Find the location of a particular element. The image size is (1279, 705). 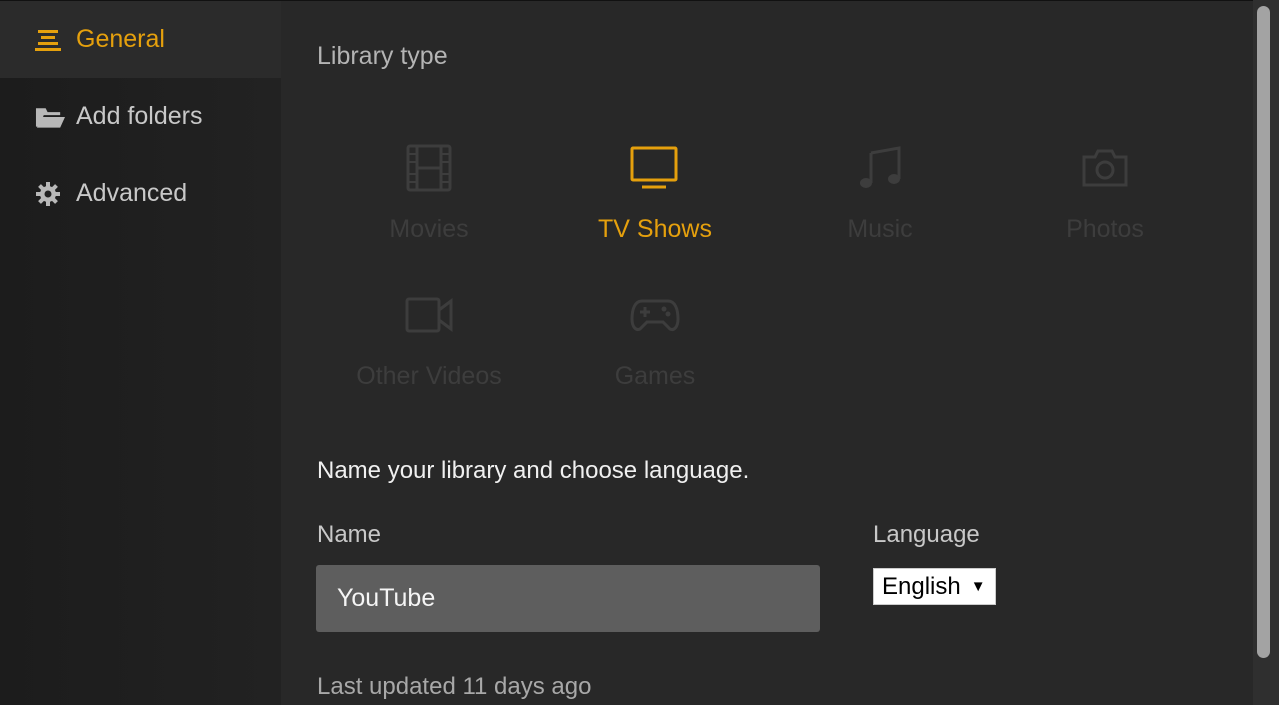

name-language-prompt: Name your library and choose language. is located at coordinates (533, 470).